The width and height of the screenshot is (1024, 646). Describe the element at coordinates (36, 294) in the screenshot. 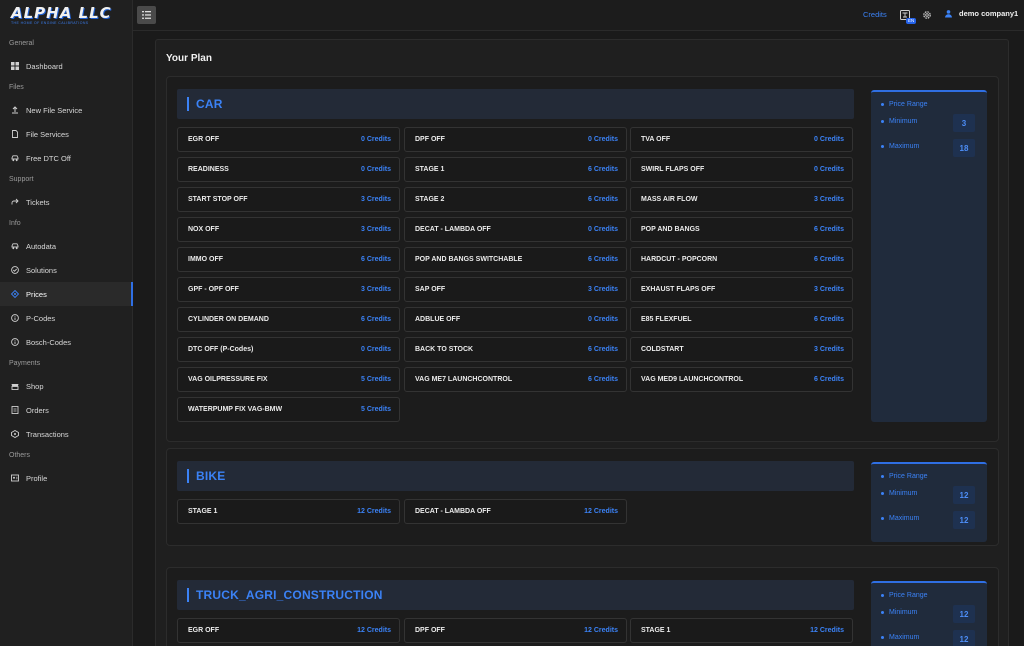

I see `sidebar-item-label: Prices` at that location.